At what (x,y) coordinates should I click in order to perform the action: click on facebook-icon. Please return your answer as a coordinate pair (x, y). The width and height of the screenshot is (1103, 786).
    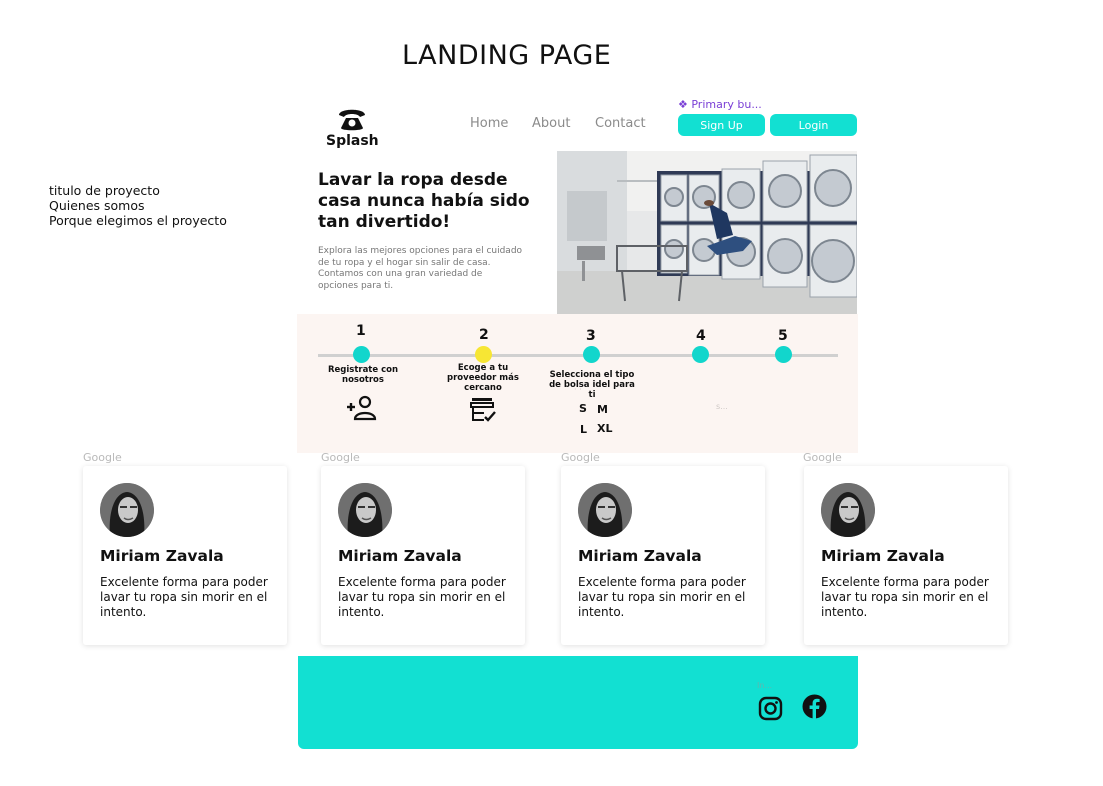
    Looking at the image, I should click on (814, 709).